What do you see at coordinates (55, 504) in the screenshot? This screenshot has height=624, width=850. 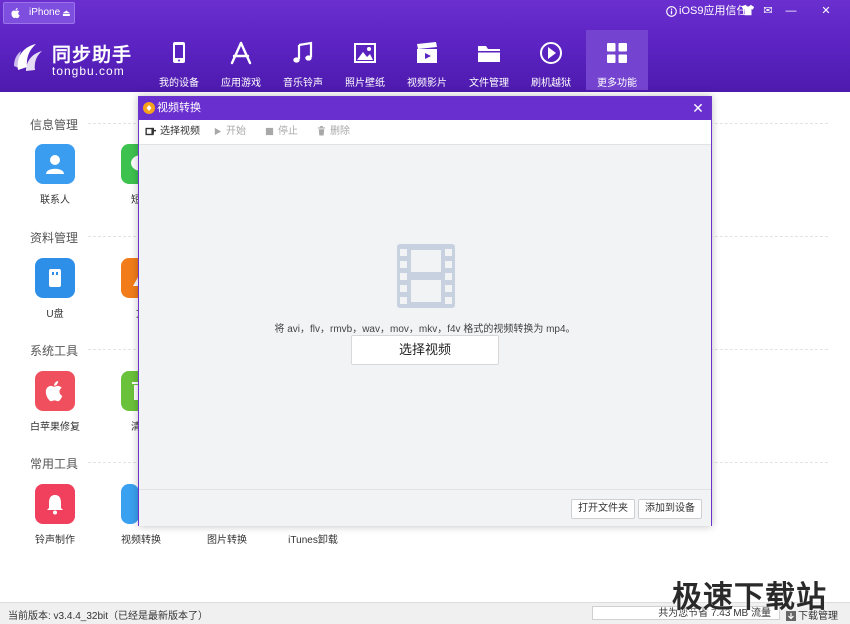 I see `bell-icon` at bounding box center [55, 504].